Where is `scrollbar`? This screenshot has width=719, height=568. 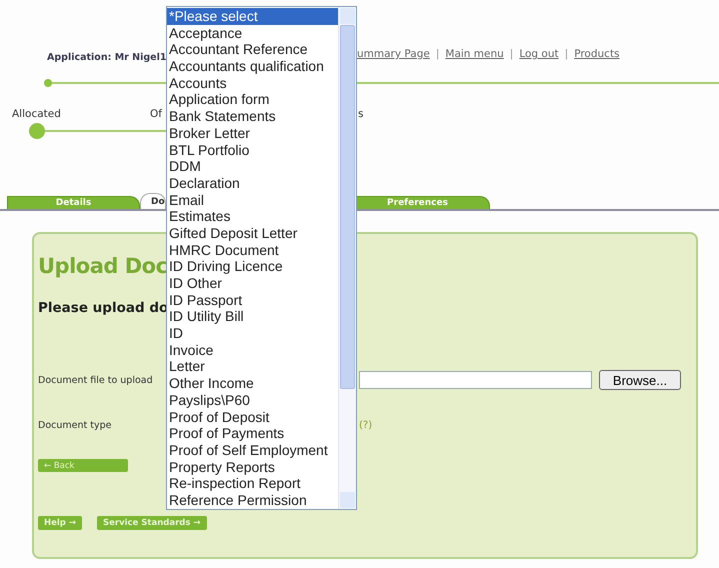
scrollbar is located at coordinates (347, 258).